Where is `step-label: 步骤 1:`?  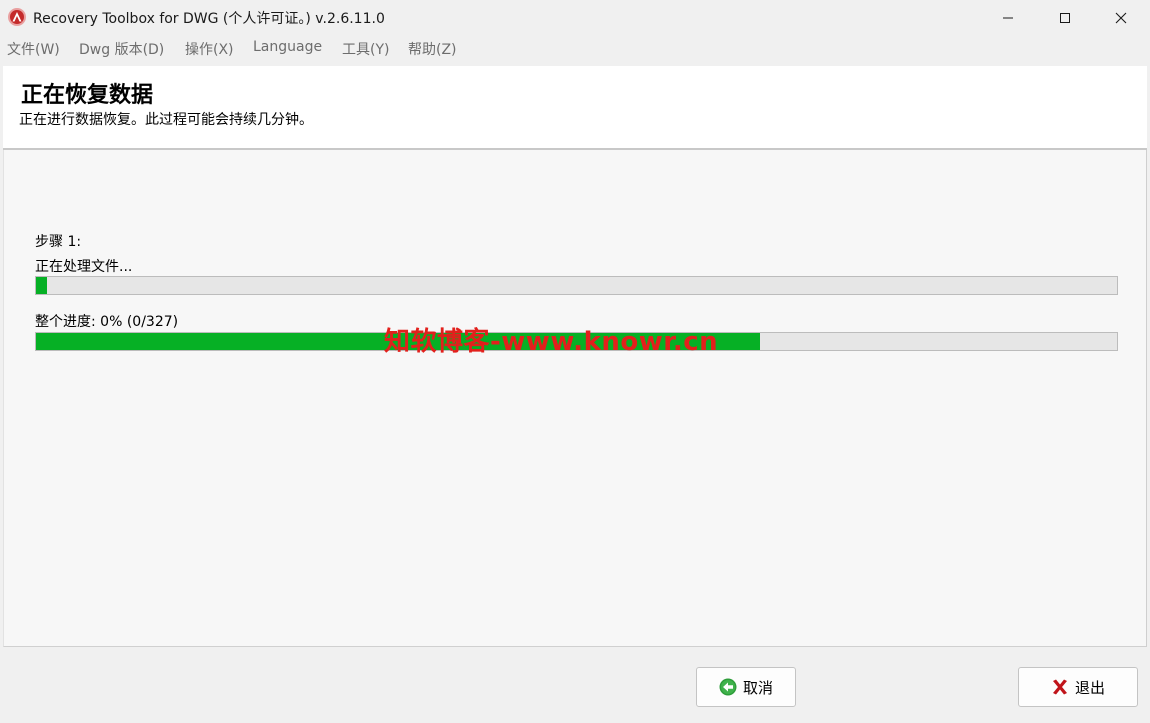 step-label: 步骤 1: is located at coordinates (58, 242).